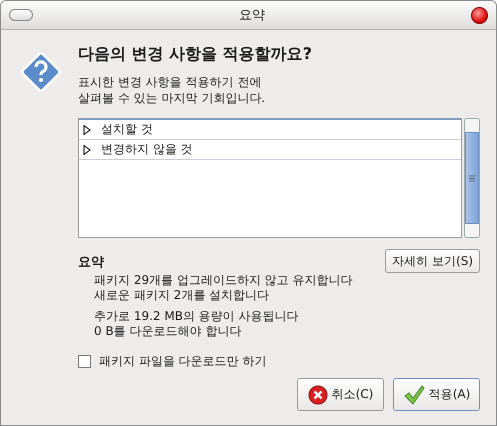 The image size is (497, 426). What do you see at coordinates (432, 261) in the screenshot?
I see `details-button: 자세히 보기(S)` at bounding box center [432, 261].